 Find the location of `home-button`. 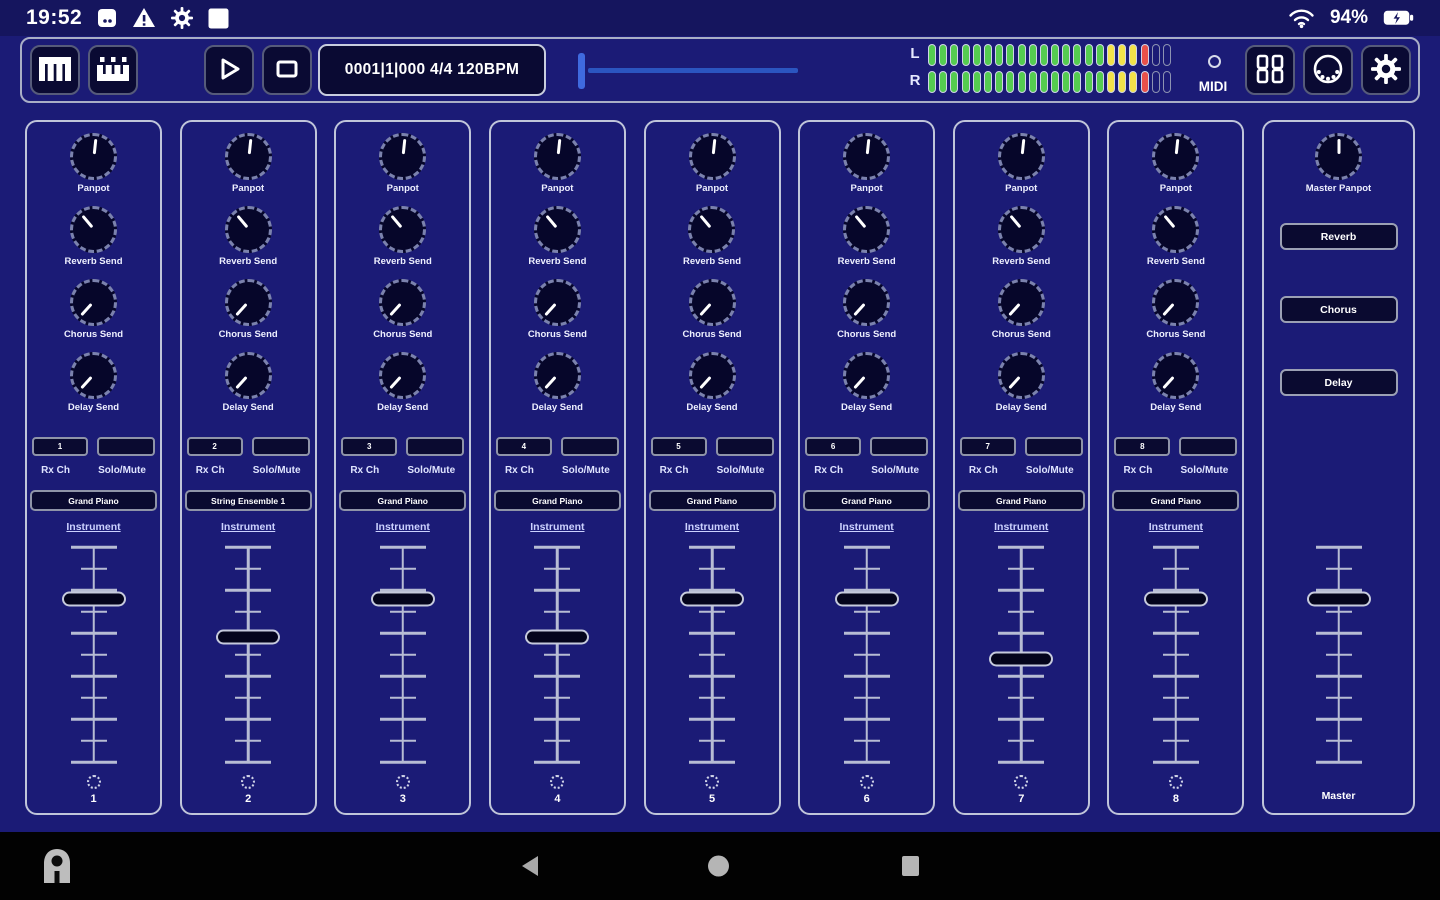

home-button is located at coordinates (718, 866).